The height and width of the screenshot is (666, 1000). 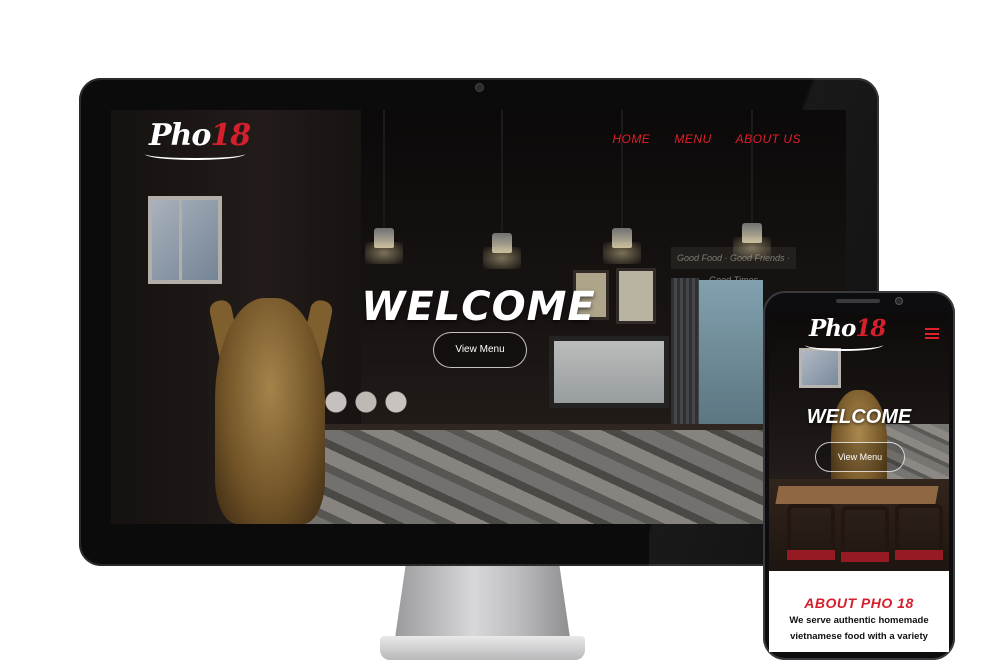 What do you see at coordinates (479, 87) in the screenshot?
I see `webcam-icon` at bounding box center [479, 87].